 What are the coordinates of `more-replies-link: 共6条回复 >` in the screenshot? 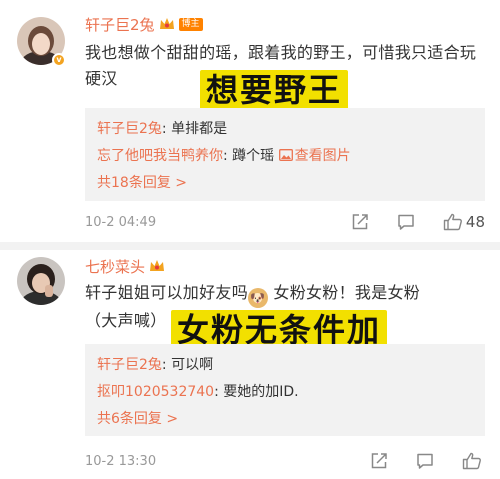 It's located at (285, 419).